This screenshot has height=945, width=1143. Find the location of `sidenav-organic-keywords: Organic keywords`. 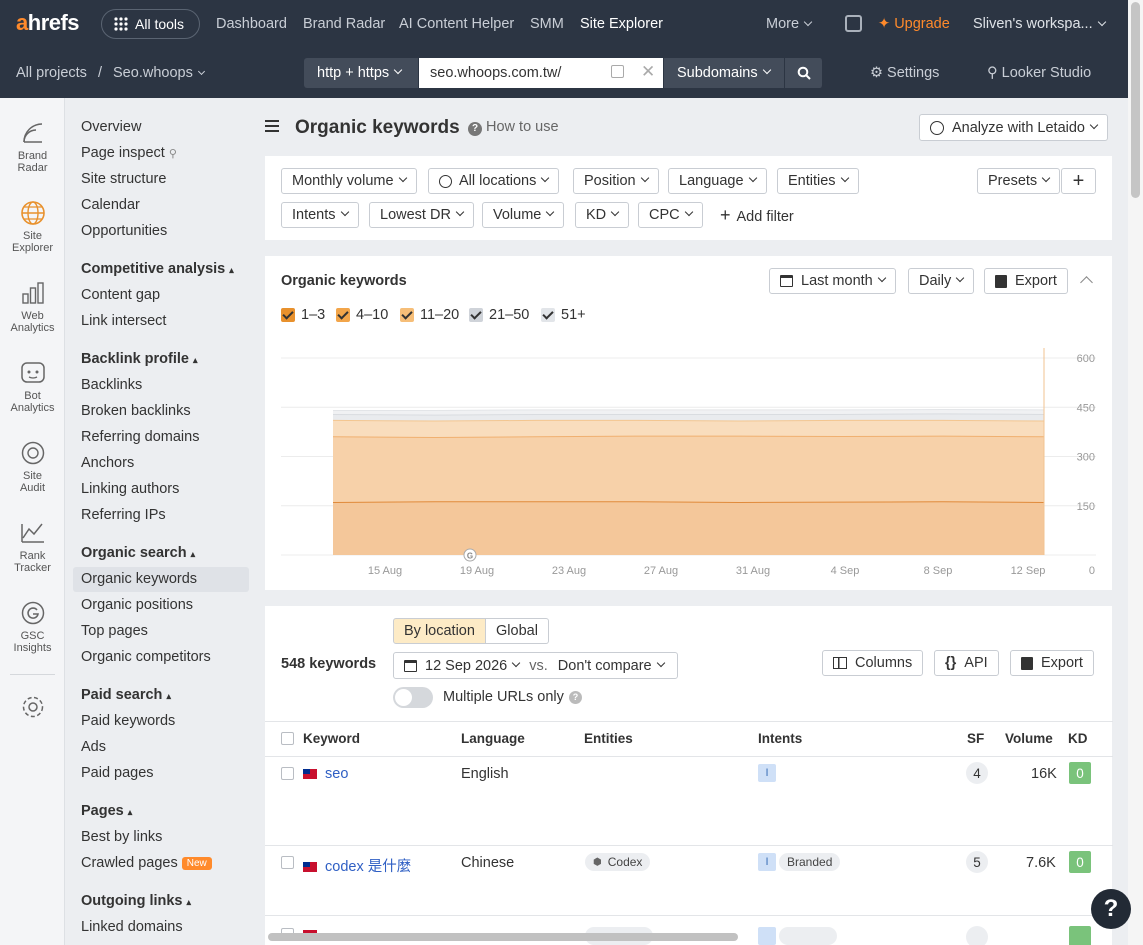

sidenav-organic-keywords: Organic keywords is located at coordinates (139, 579).